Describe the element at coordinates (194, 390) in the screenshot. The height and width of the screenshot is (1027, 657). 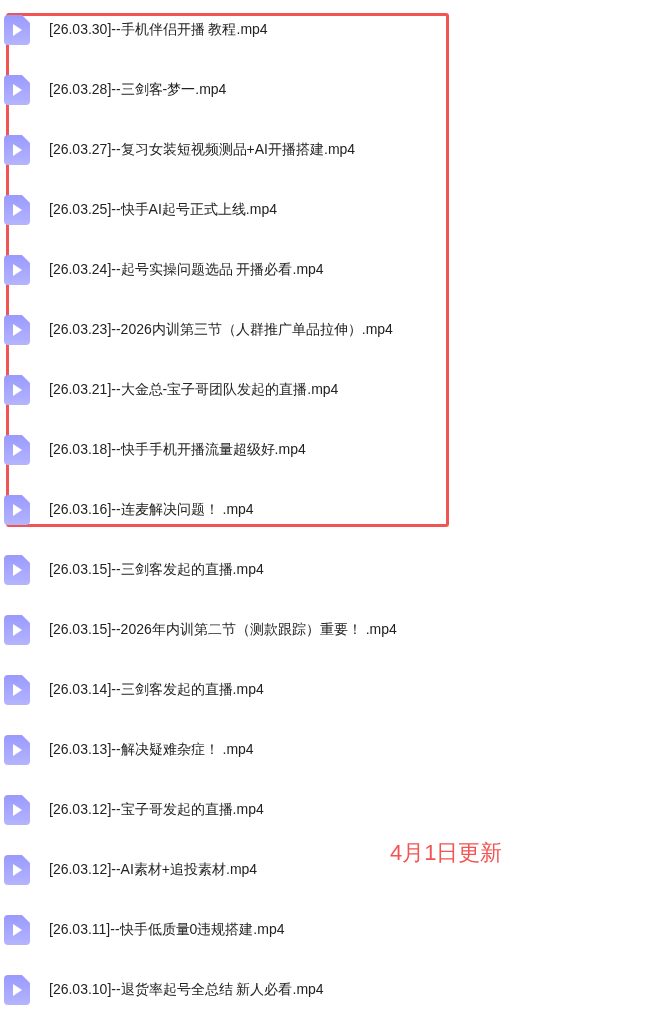
I see `file-name: [26.03.21]--大金总-宝子哥团队发起的直播.mp4` at that location.